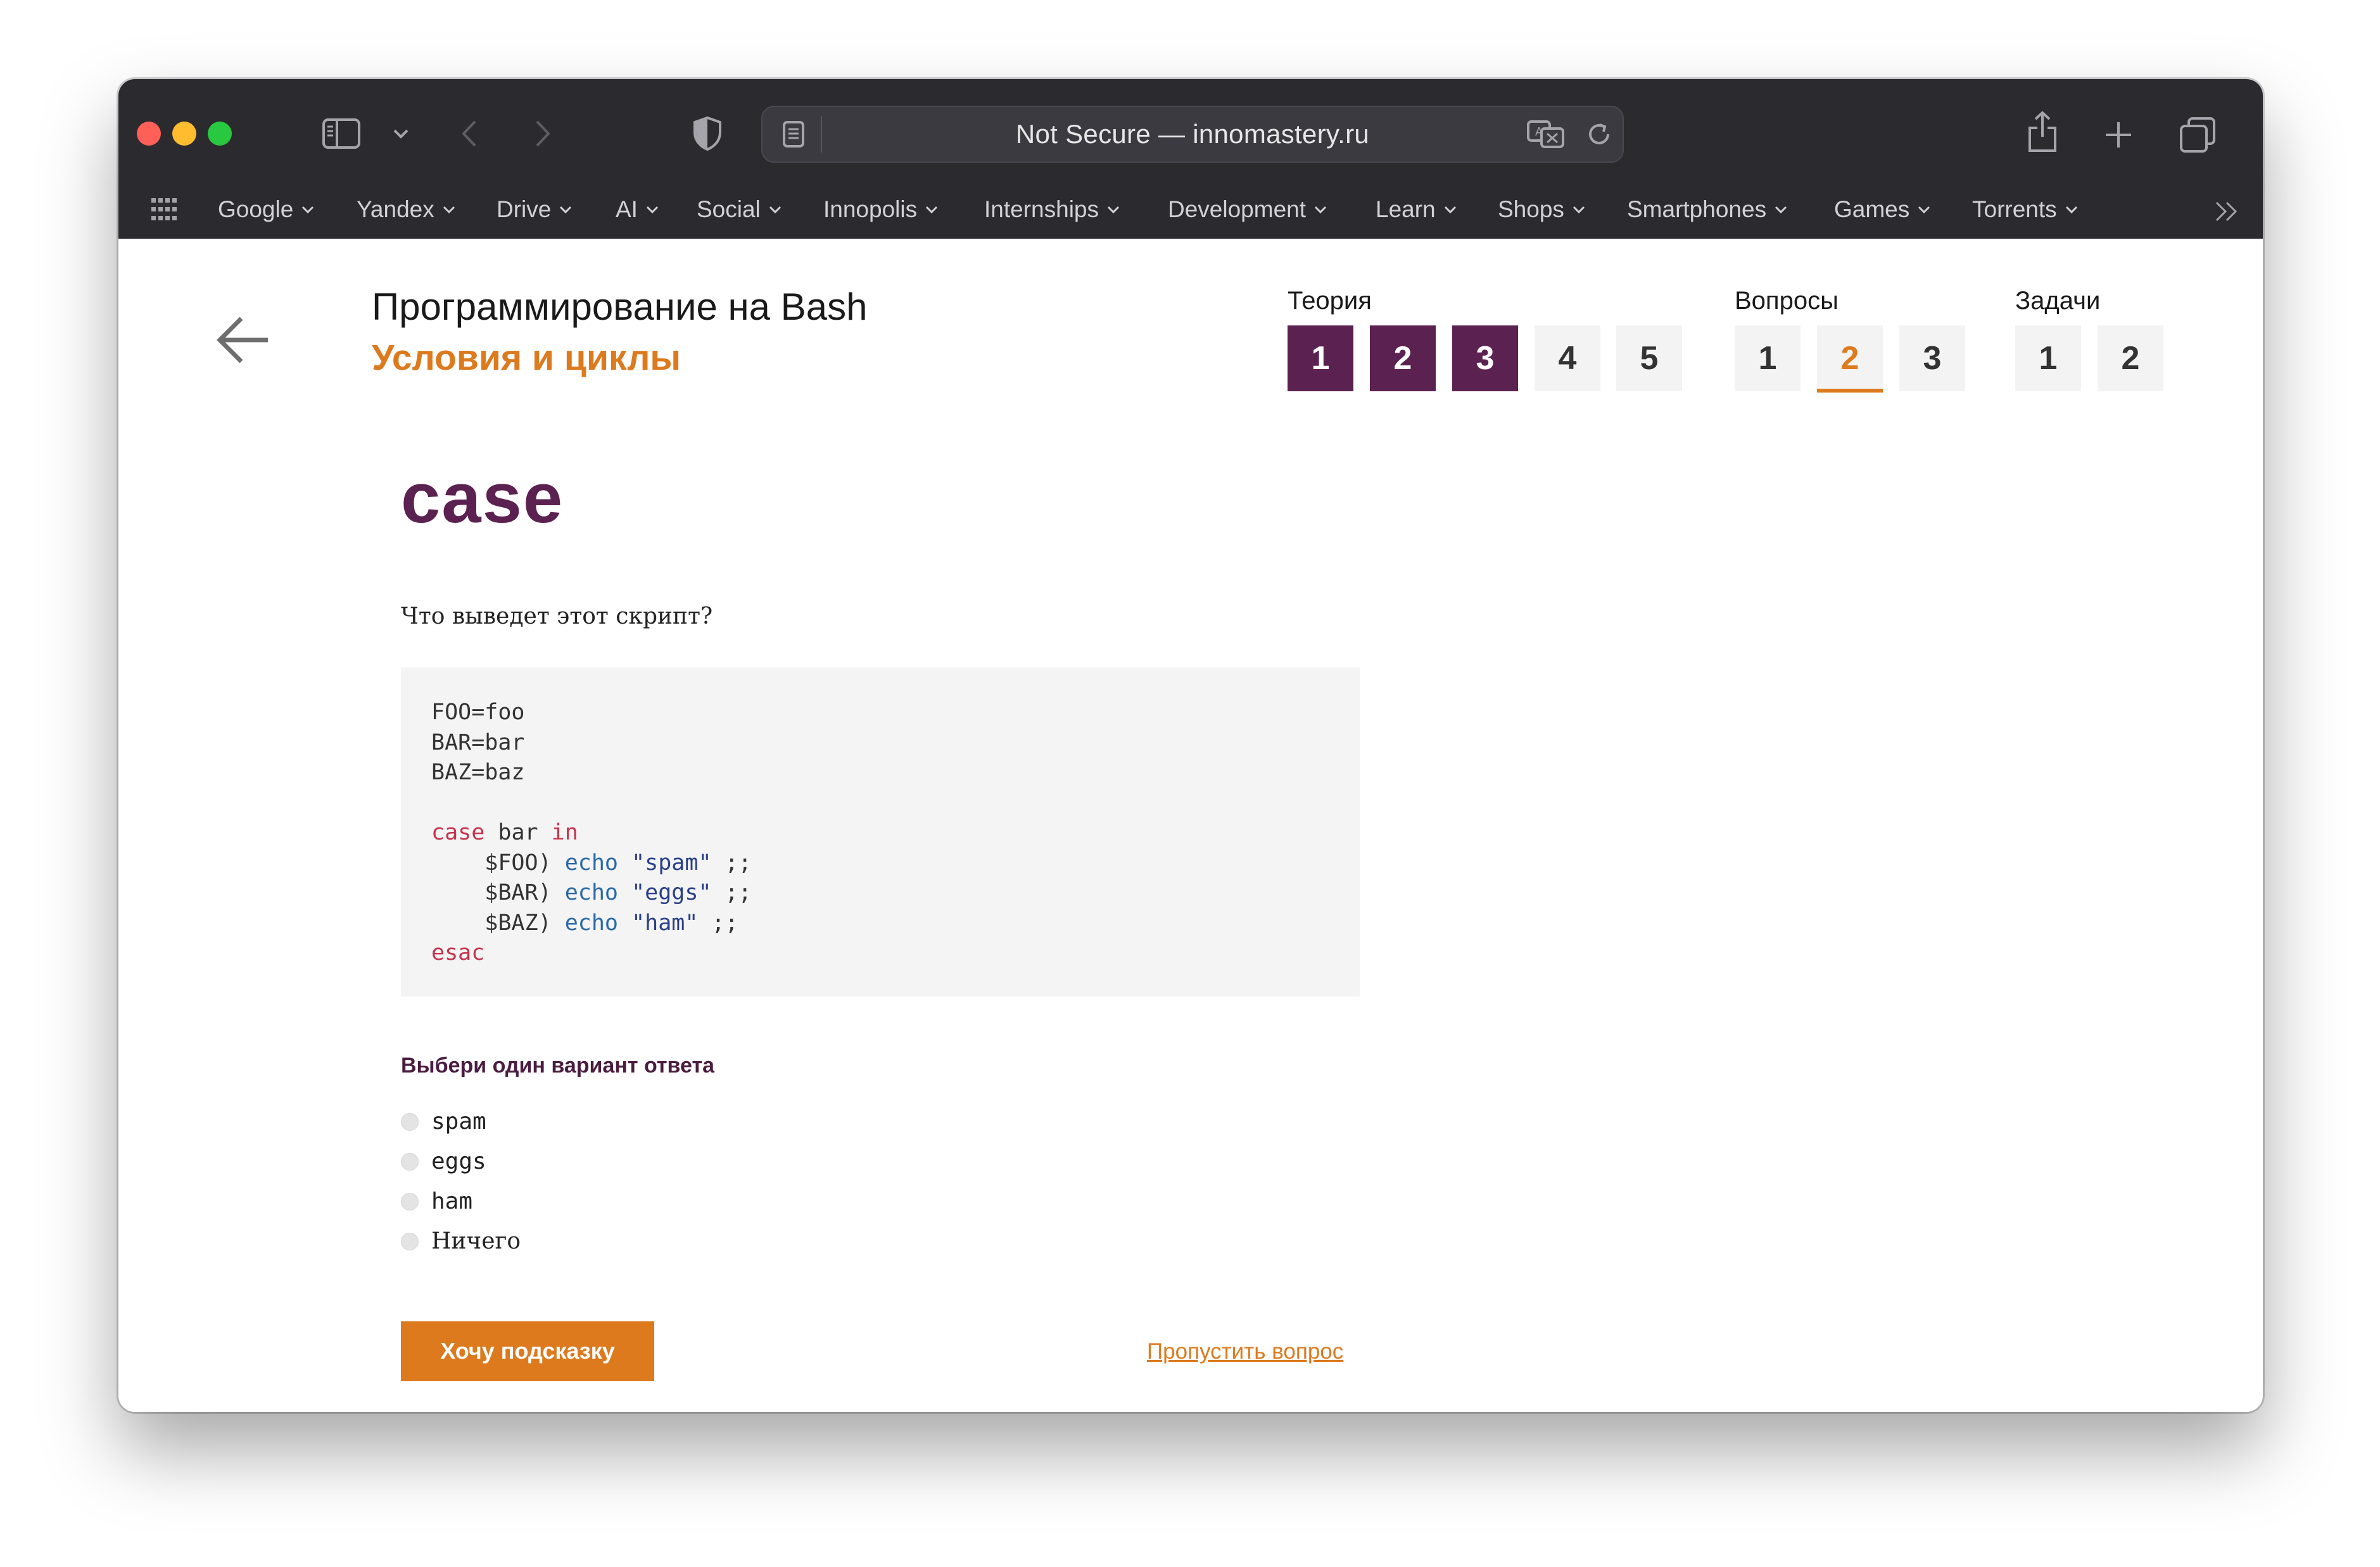  Describe the element at coordinates (184, 134) in the screenshot. I see `minimize-window-button` at that location.